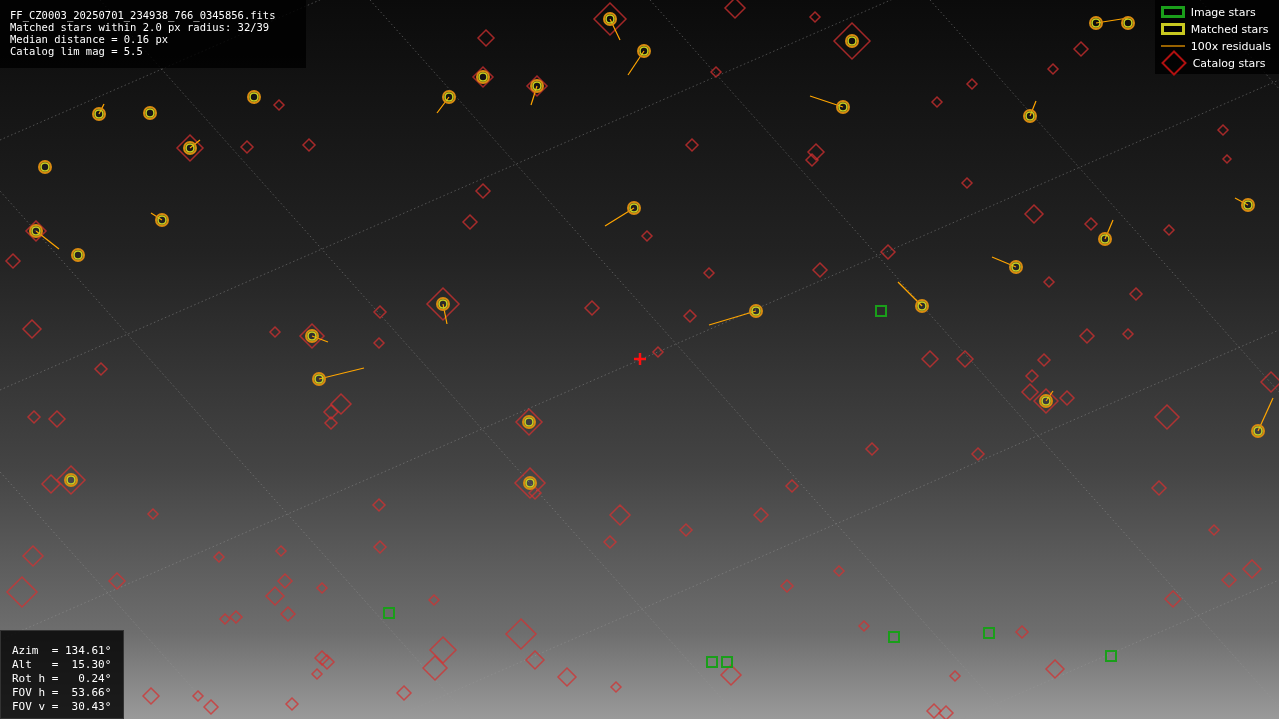  Describe the element at coordinates (62, 651) in the screenshot. I see `pointing-text: Azim = 134.61°` at that location.